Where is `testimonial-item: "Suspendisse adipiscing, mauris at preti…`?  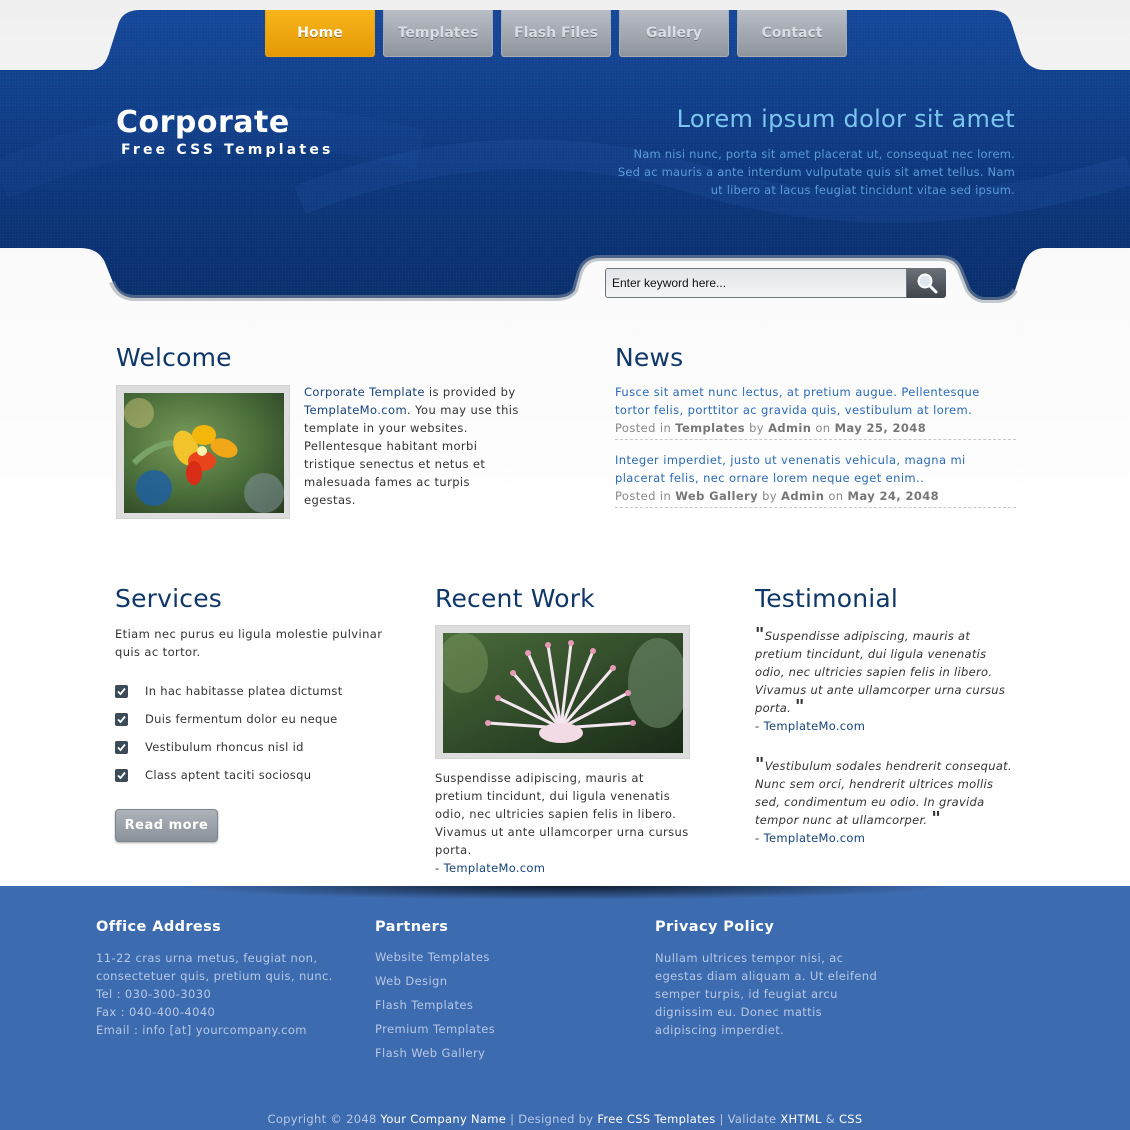
testimonial-item: "Suspendisse adipiscing, mauris at preti… is located at coordinates (885, 679).